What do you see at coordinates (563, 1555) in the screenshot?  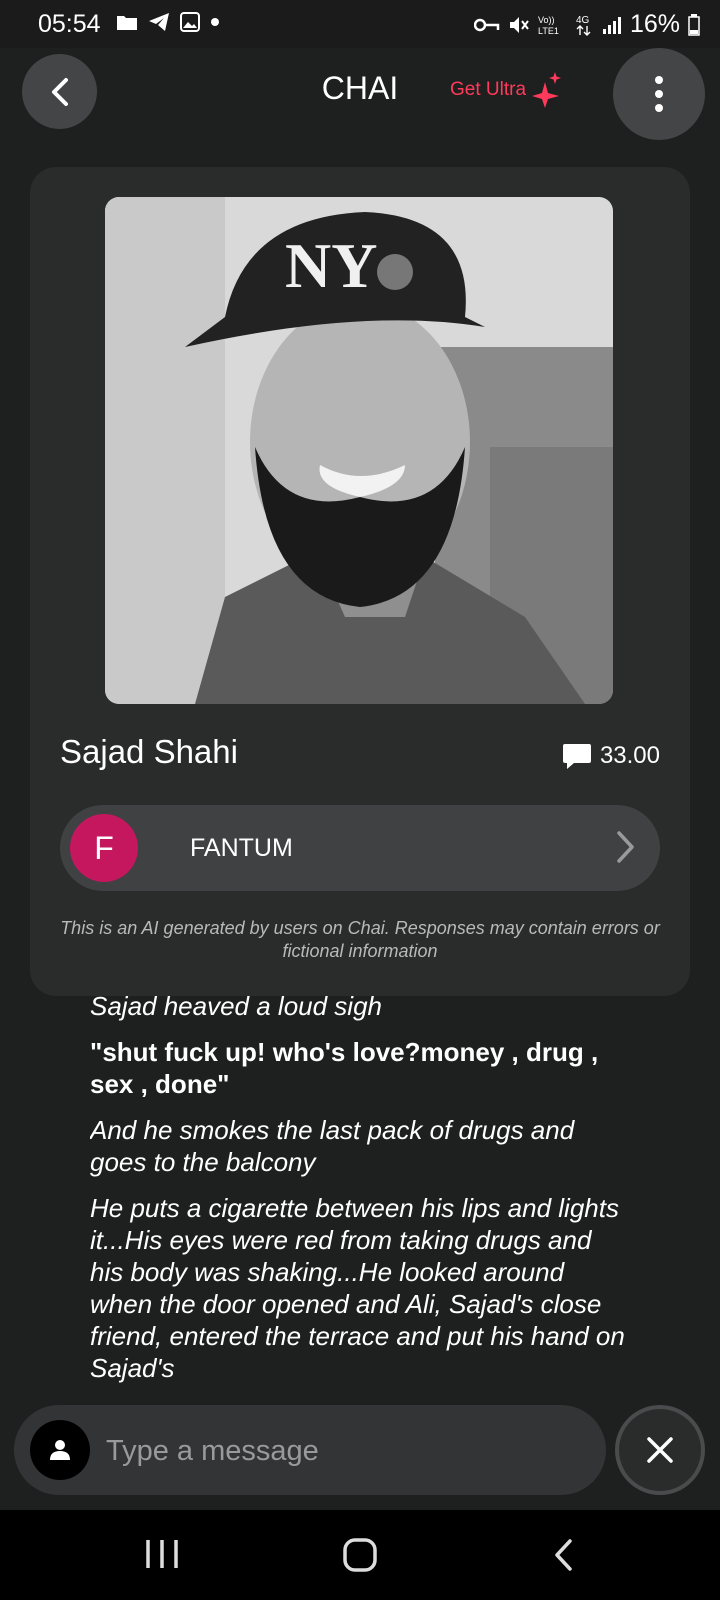 I see `nav-back-icon` at bounding box center [563, 1555].